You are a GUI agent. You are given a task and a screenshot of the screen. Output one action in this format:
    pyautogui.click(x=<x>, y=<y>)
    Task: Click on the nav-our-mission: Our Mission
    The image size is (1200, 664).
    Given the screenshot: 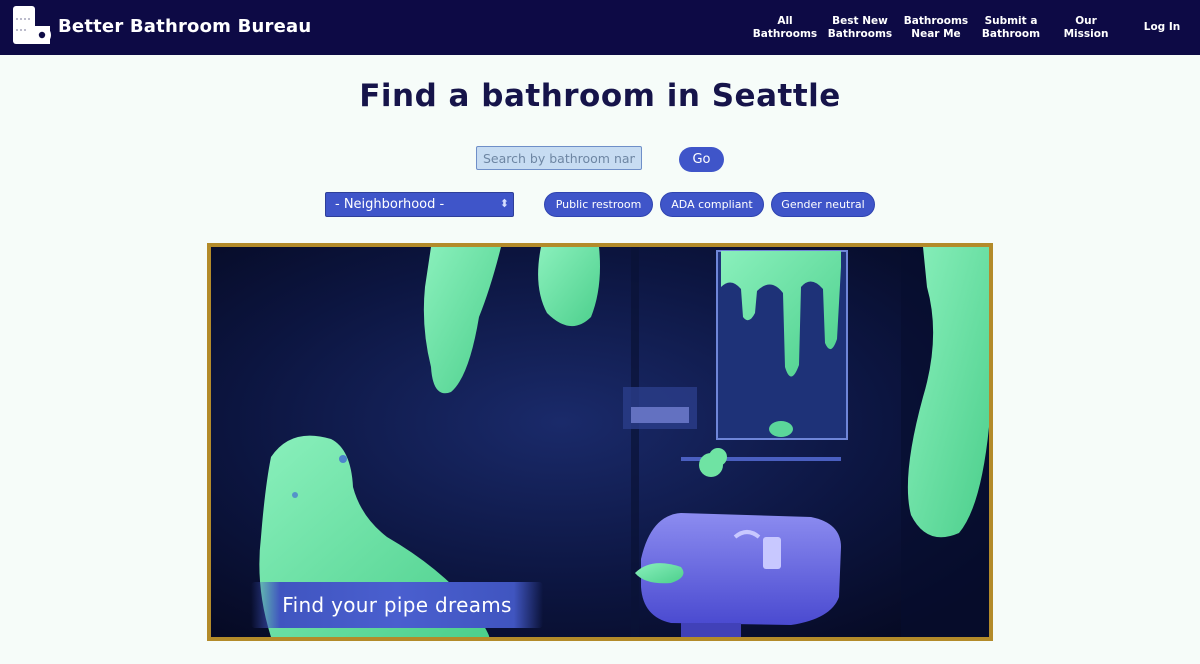 What is the action you would take?
    pyautogui.click(x=1086, y=27)
    